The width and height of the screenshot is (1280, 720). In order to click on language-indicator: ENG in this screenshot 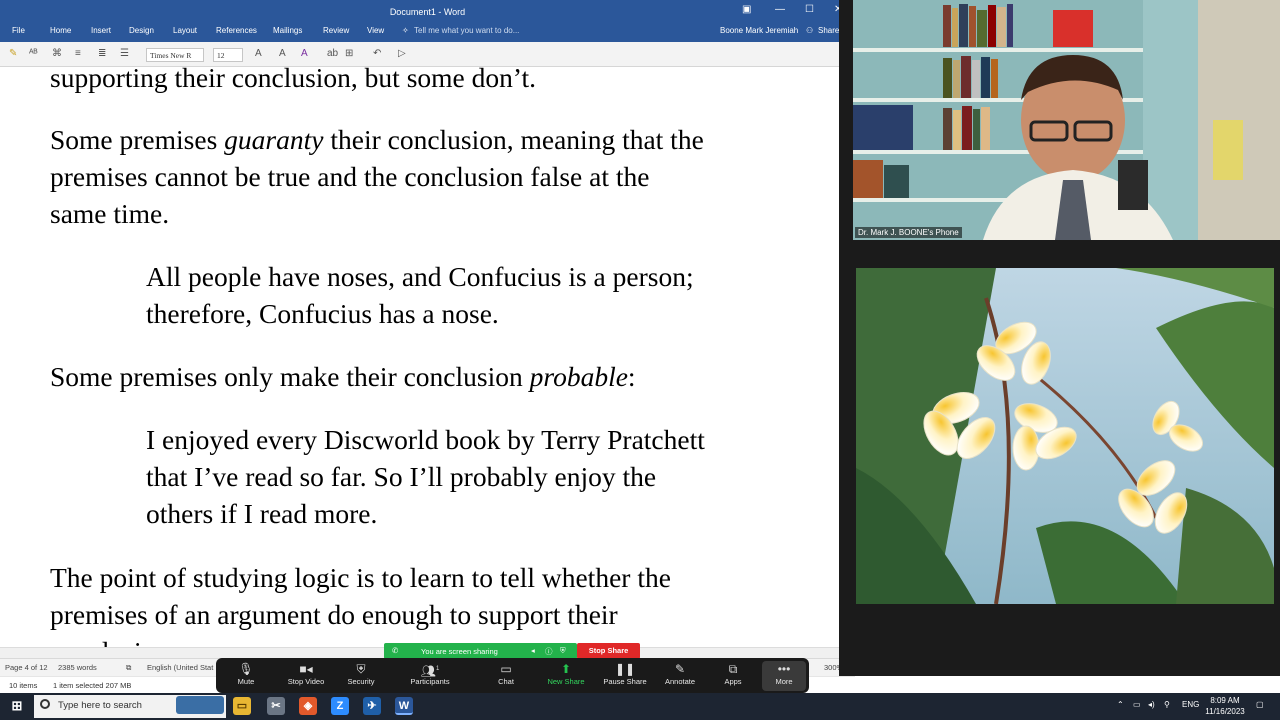, I will do `click(1190, 704)`.